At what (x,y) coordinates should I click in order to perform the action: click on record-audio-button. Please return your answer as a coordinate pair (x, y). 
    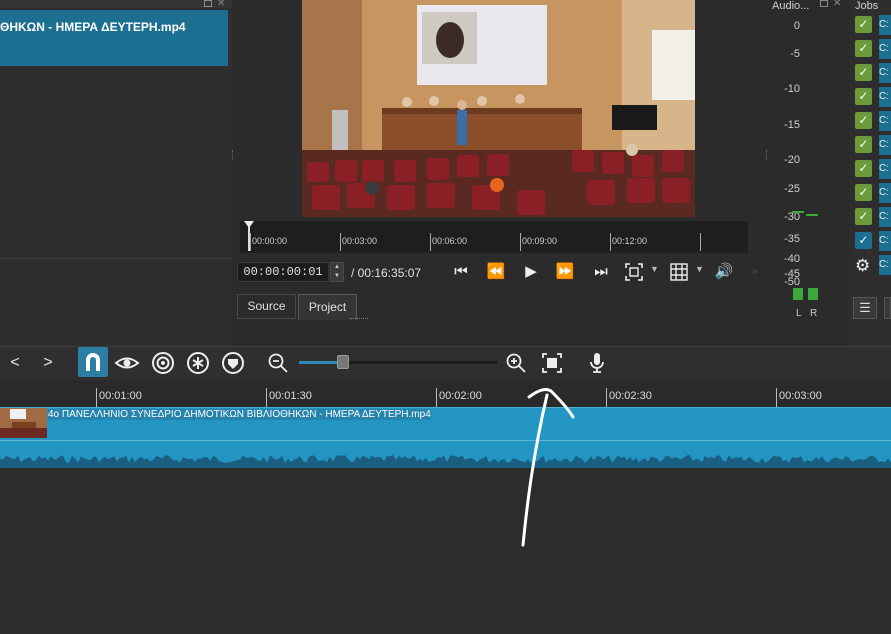
    Looking at the image, I should click on (597, 363).